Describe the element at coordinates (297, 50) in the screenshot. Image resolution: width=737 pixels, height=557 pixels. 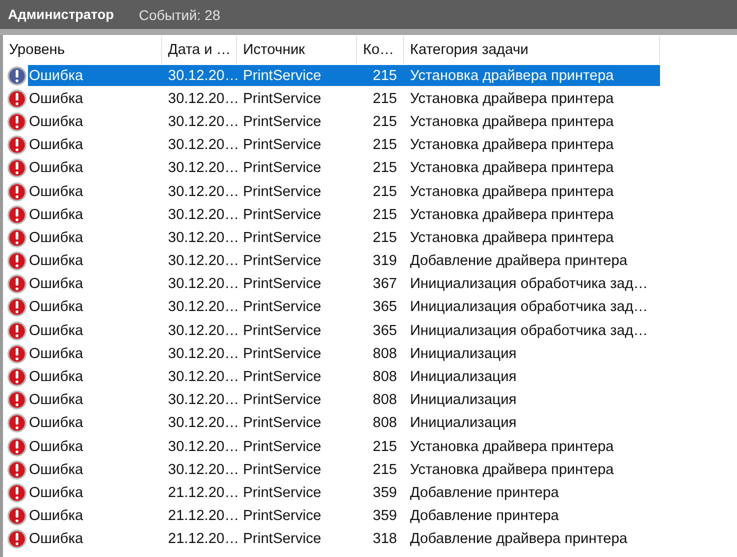
I see `column-header: Источник` at that location.